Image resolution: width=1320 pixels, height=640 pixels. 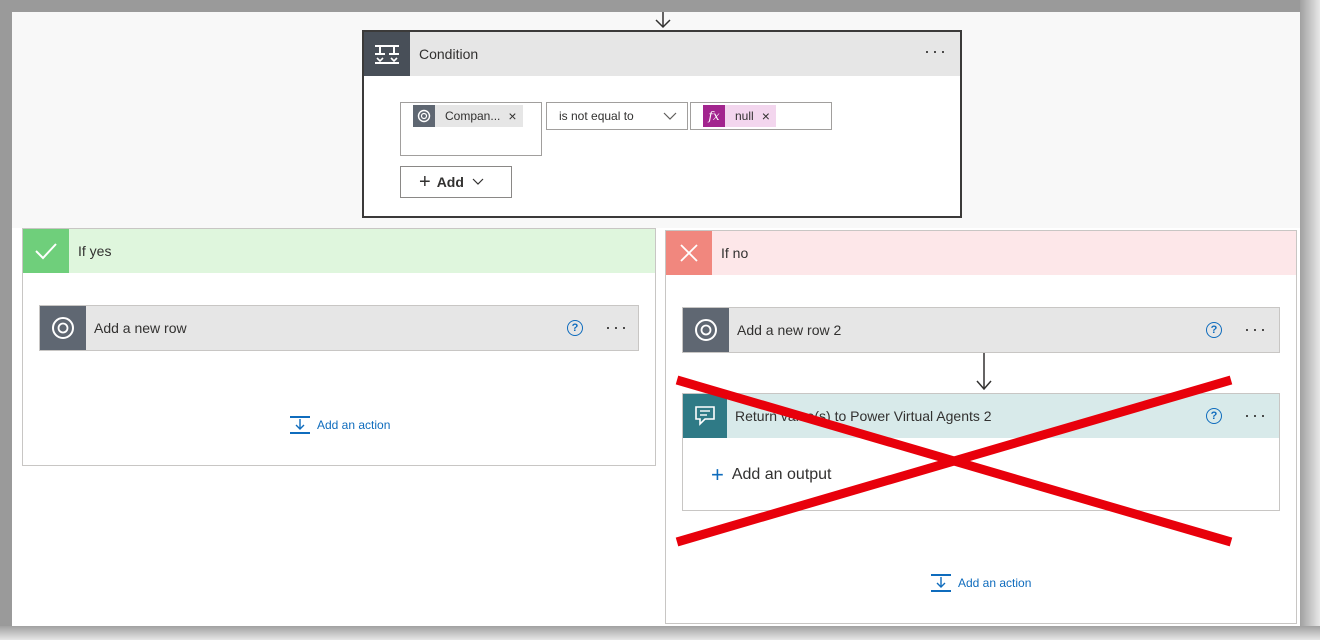 What do you see at coordinates (689, 253) in the screenshot?
I see `cross-icon` at bounding box center [689, 253].